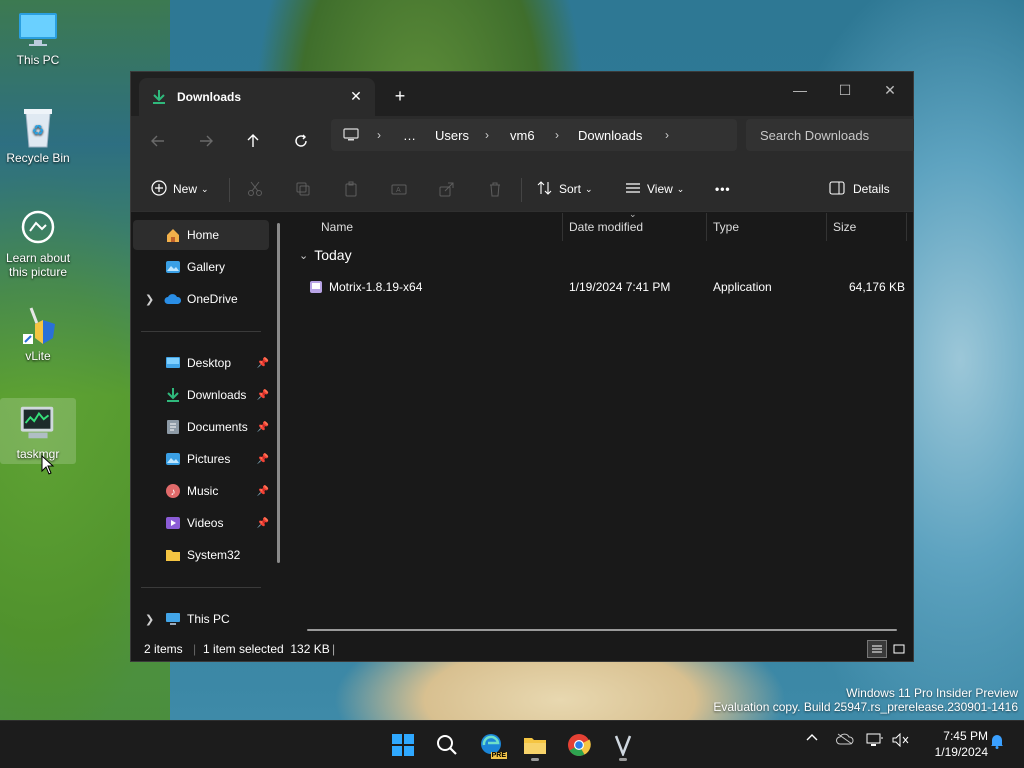 The width and height of the screenshot is (1024, 768). What do you see at coordinates (337, 227) in the screenshot?
I see `column-header-name: Name` at bounding box center [337, 227].